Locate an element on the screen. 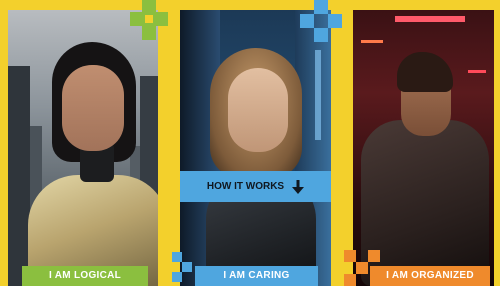  arrow-down-icon is located at coordinates (298, 186).